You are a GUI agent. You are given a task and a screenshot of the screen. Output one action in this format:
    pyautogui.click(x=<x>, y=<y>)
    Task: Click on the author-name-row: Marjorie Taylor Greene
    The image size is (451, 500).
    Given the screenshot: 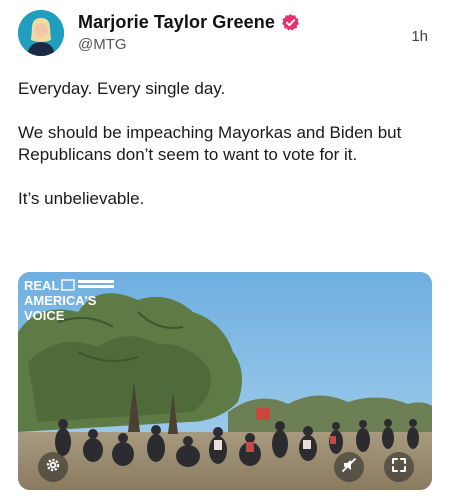 What is the action you would take?
    pyautogui.click(x=189, y=22)
    